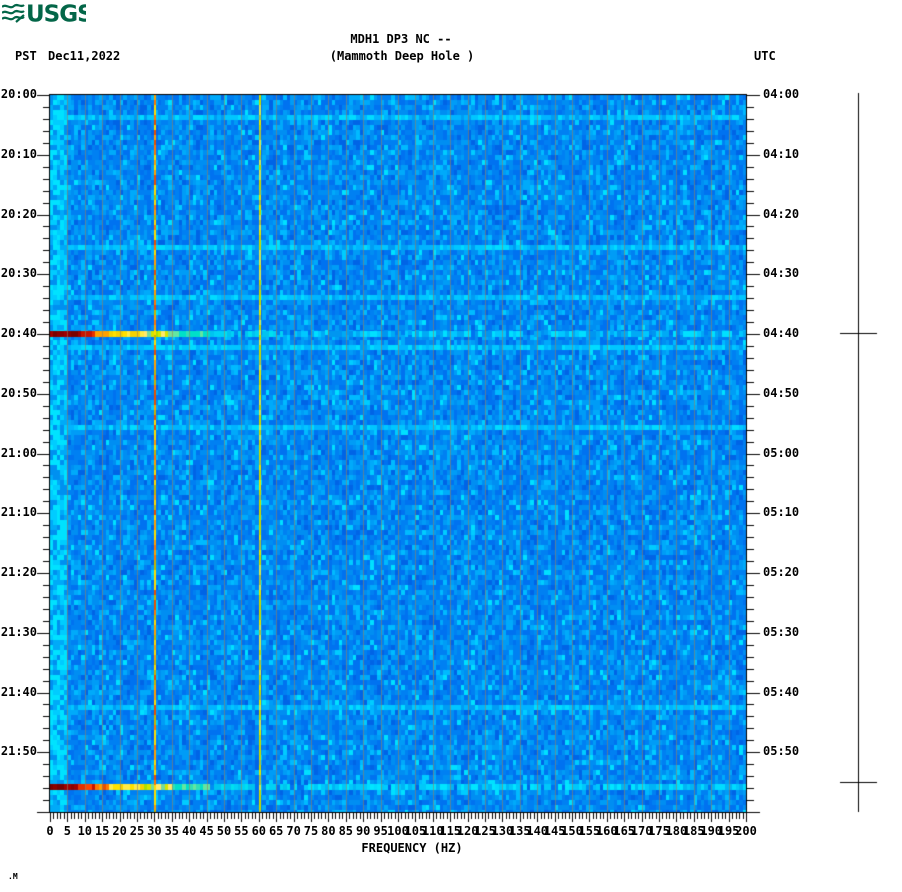 The height and width of the screenshot is (892, 902). What do you see at coordinates (206, 831) in the screenshot?
I see `frequency-tick-label: 45` at bounding box center [206, 831].